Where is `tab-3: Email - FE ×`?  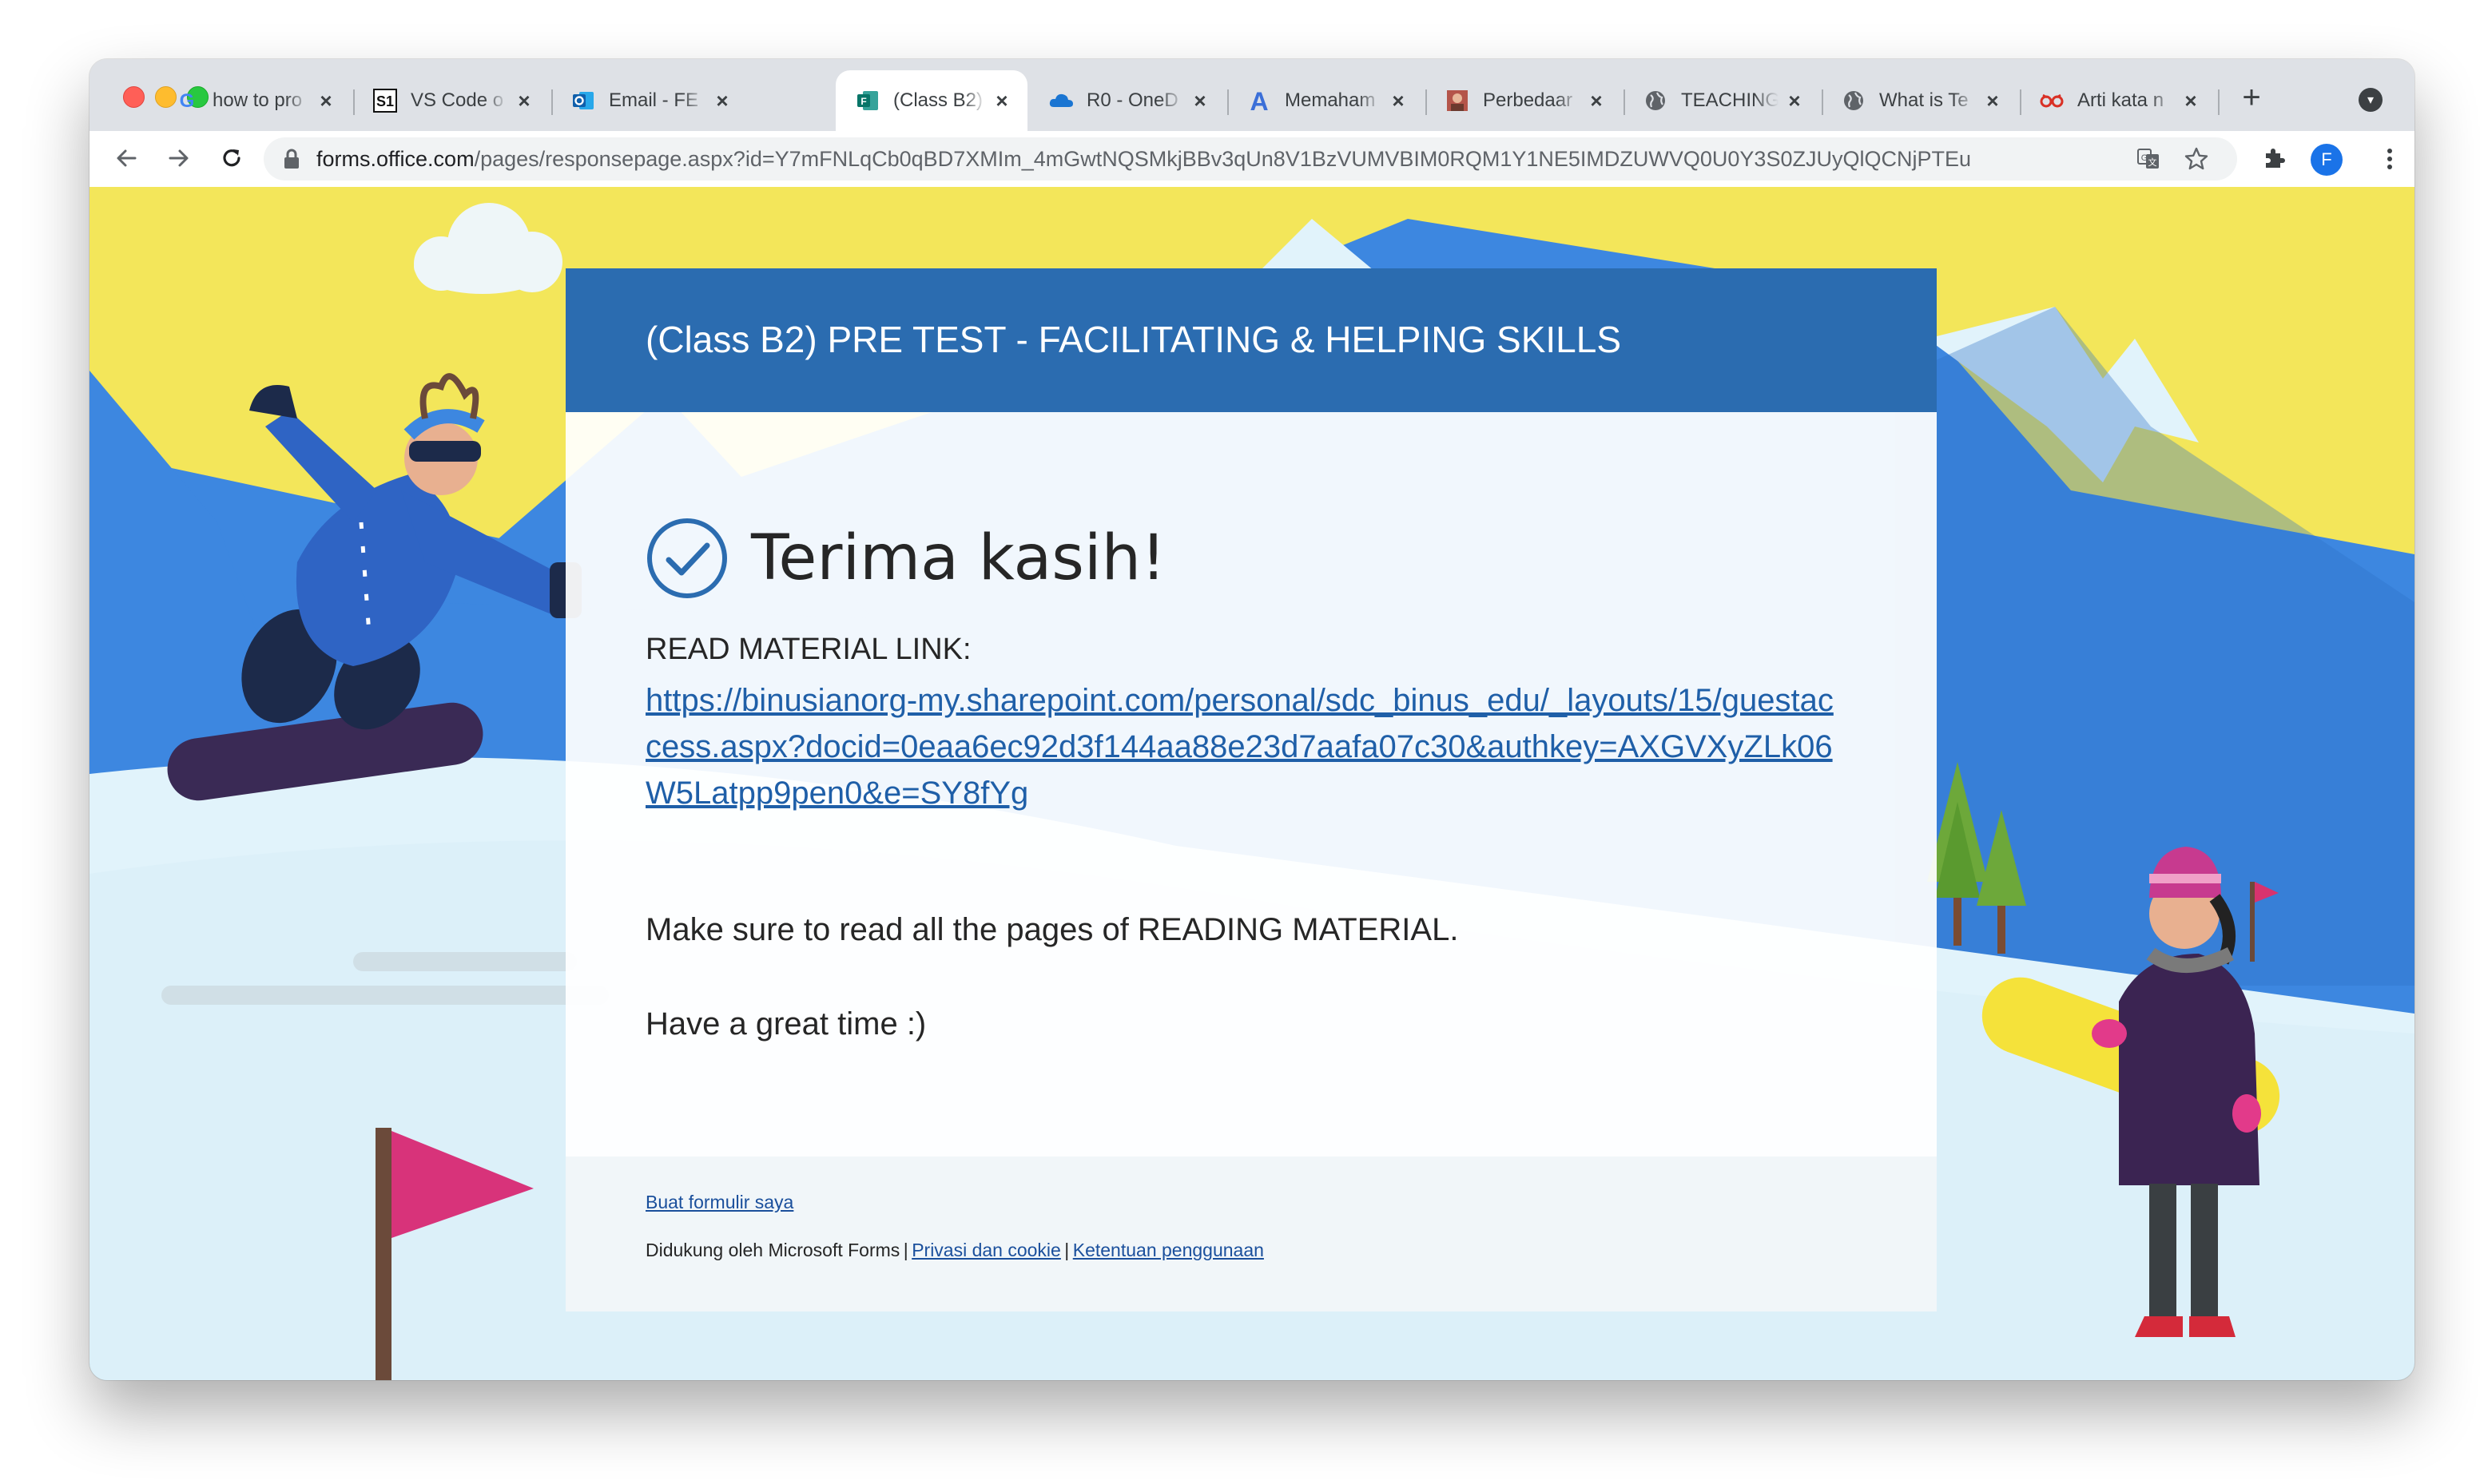
tab-3: Email - FE × is located at coordinates (650, 100).